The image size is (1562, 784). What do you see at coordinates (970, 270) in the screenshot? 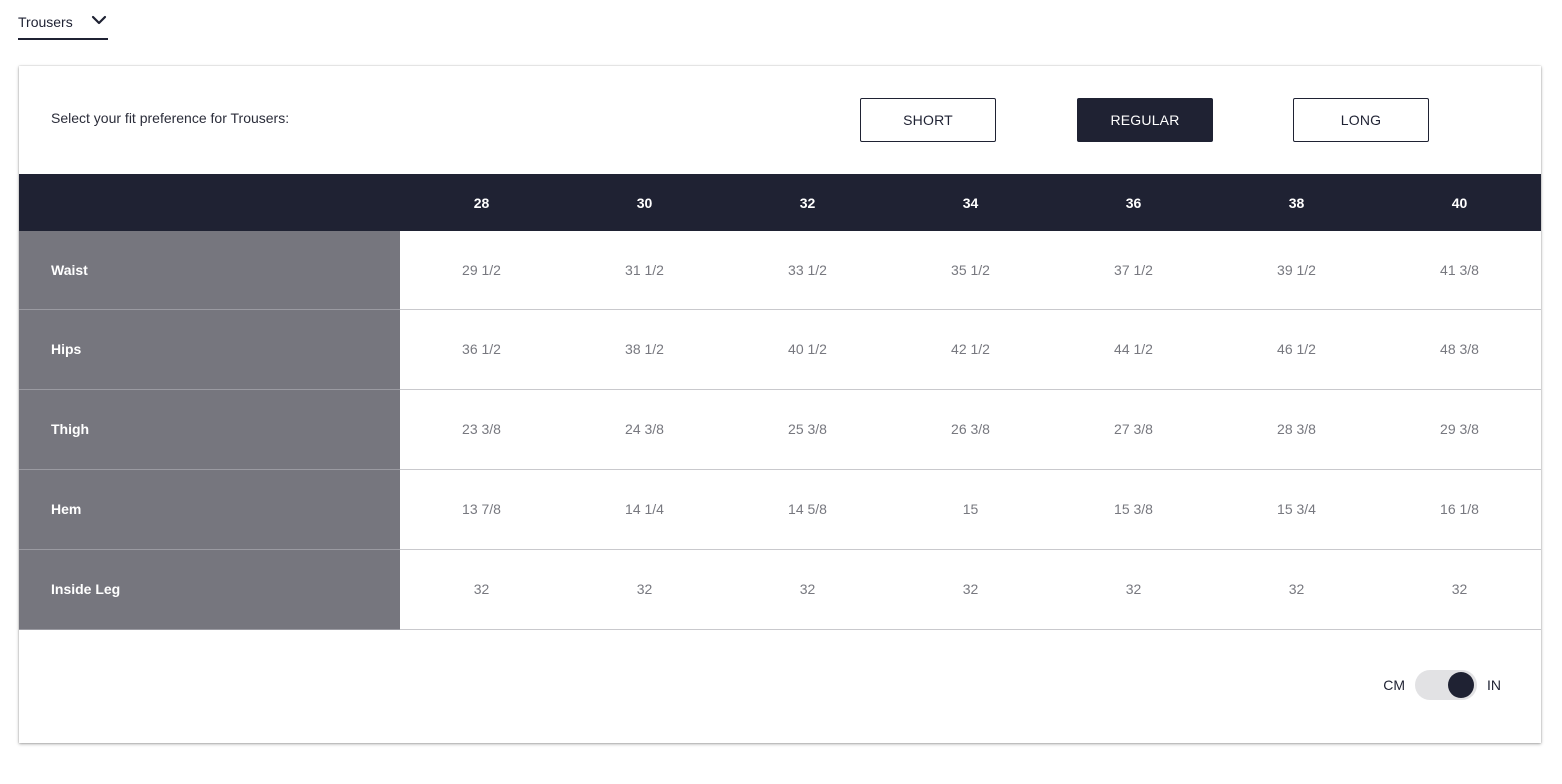
I see `measurement-cell: 35 1/2` at bounding box center [970, 270].